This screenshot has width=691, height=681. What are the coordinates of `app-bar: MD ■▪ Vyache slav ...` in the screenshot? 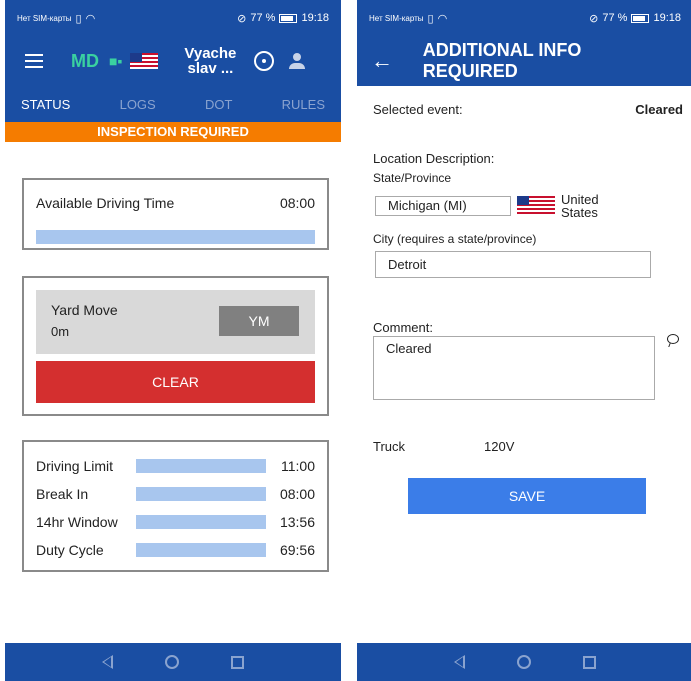 It's located at (173, 61).